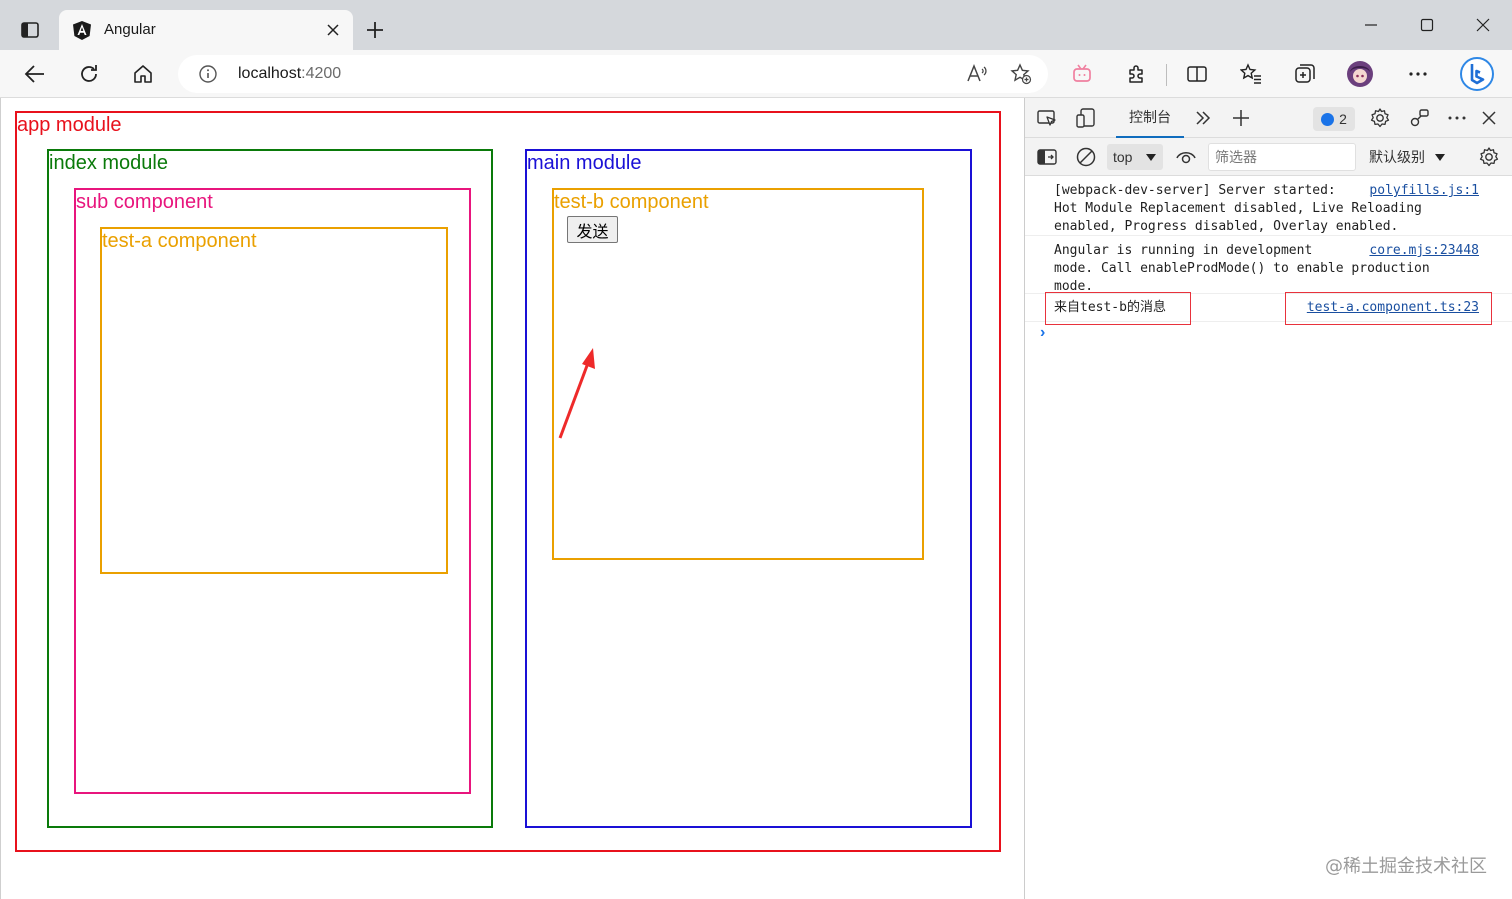  I want to click on device-emulation-button, so click(1086, 118).